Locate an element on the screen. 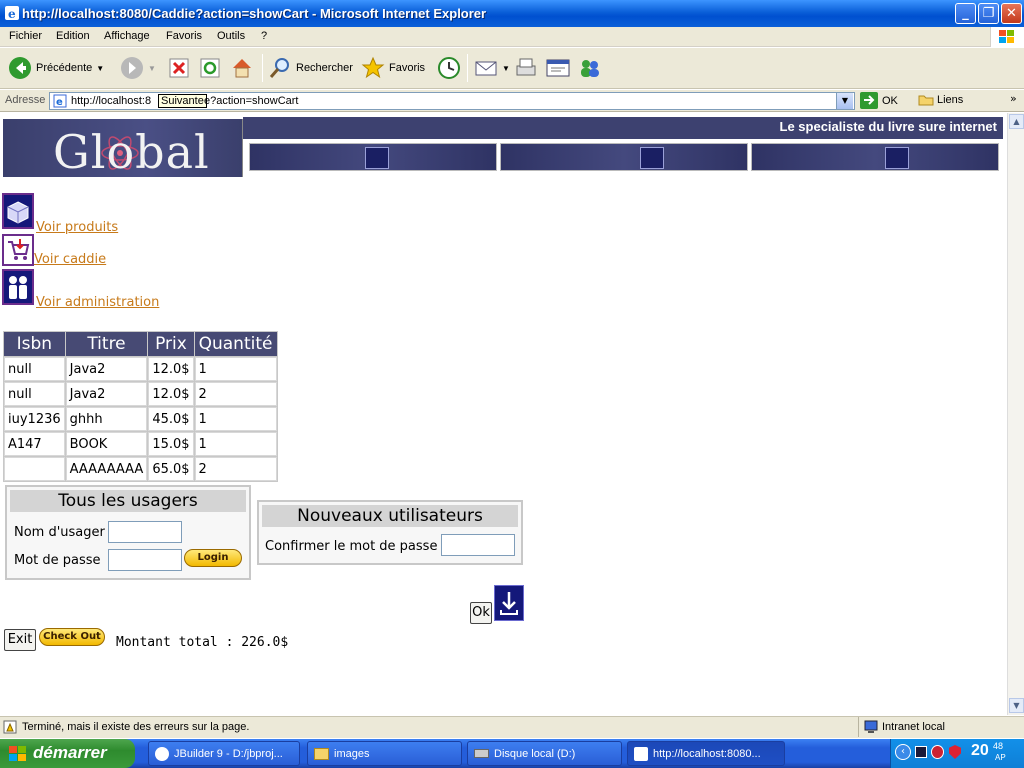 This screenshot has width=1024, height=768. download-arrow-icon is located at coordinates (509, 603).